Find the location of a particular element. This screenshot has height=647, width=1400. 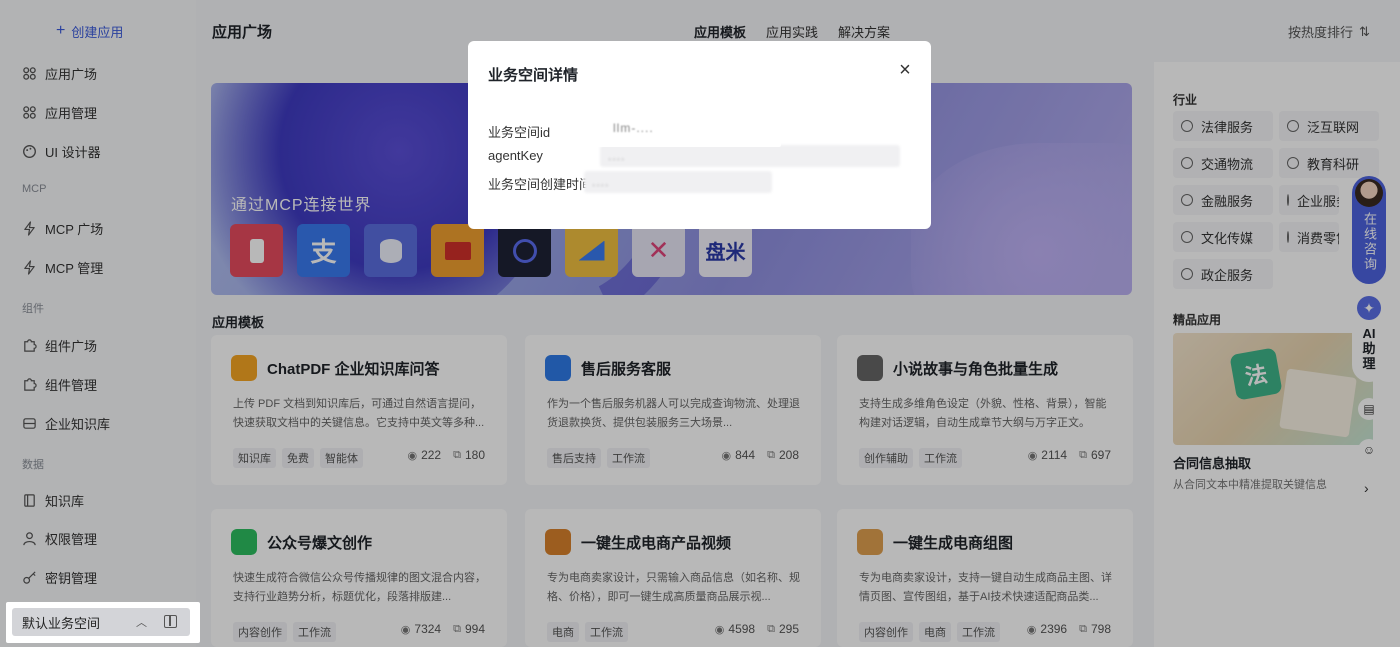

workspace-selector: 默认业务空间 ︿ is located at coordinates (101, 622).